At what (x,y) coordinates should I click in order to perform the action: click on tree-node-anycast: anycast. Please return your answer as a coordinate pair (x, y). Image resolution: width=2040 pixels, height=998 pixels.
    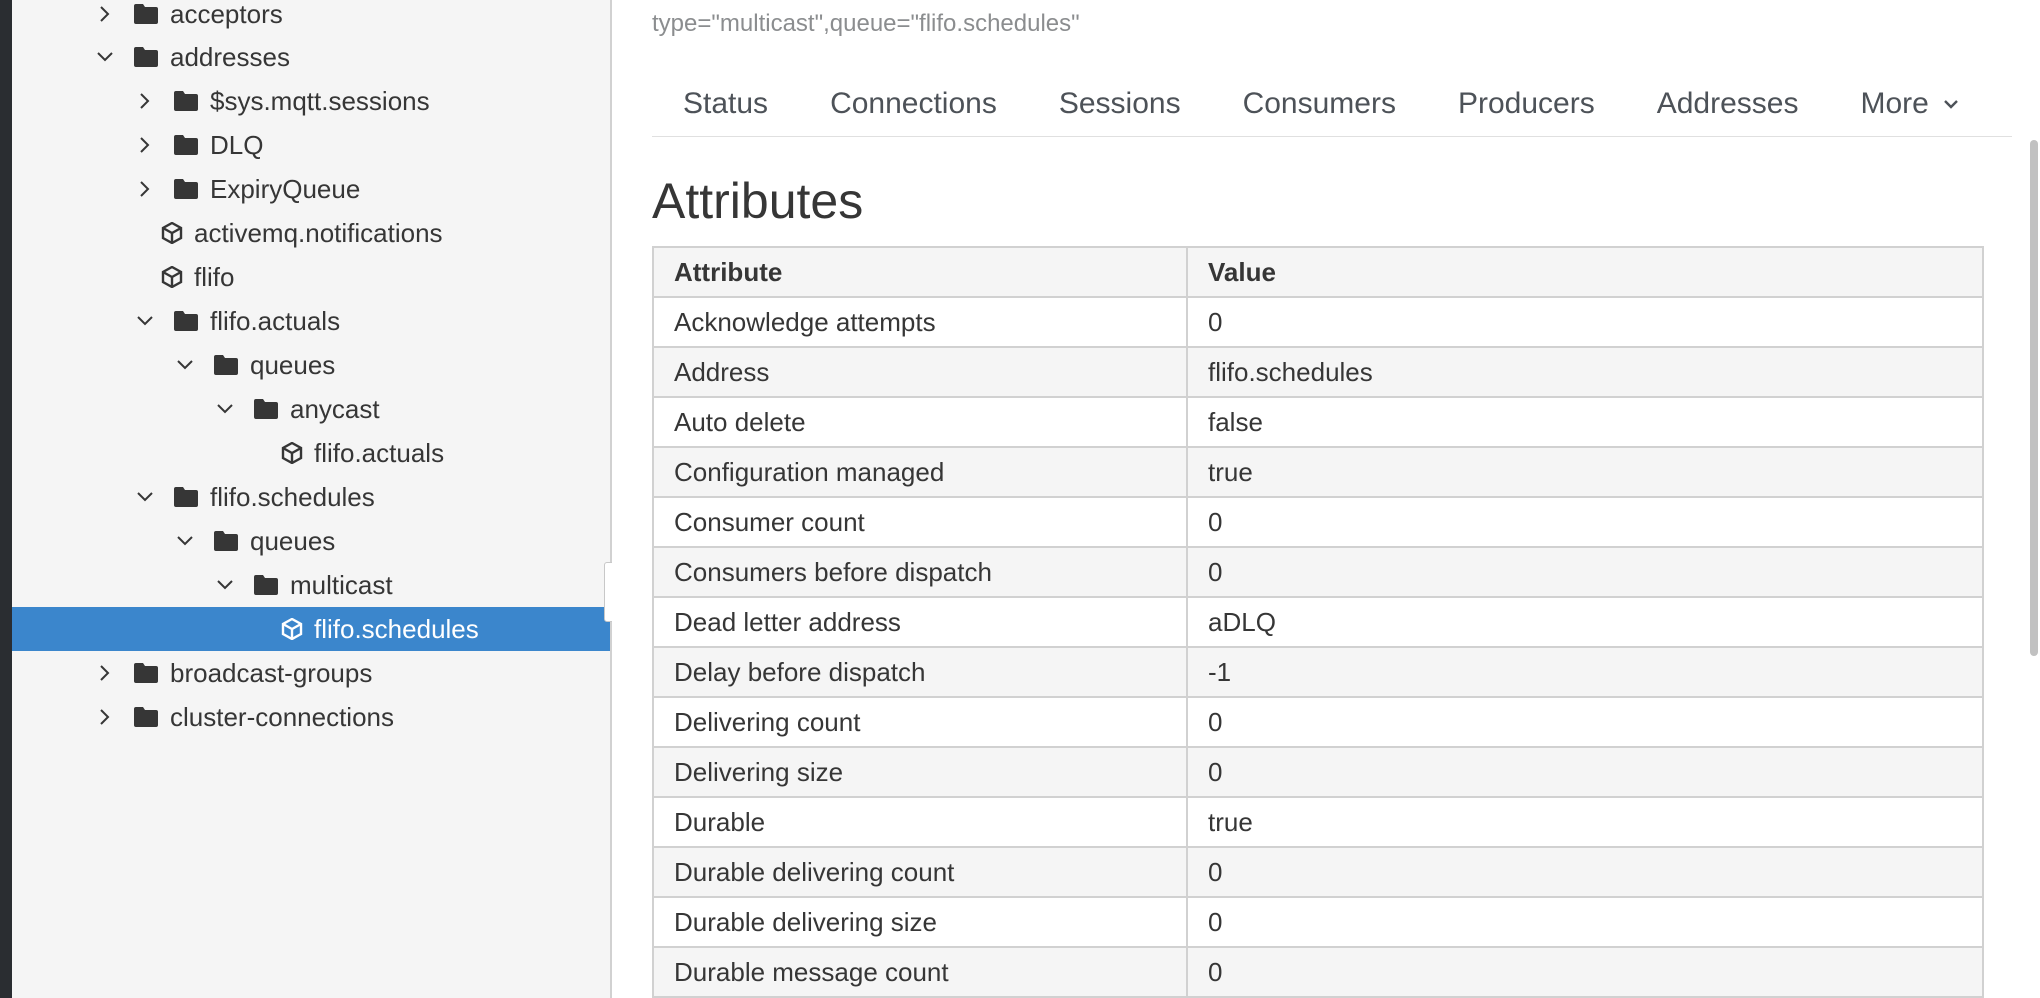
    Looking at the image, I should click on (311, 409).